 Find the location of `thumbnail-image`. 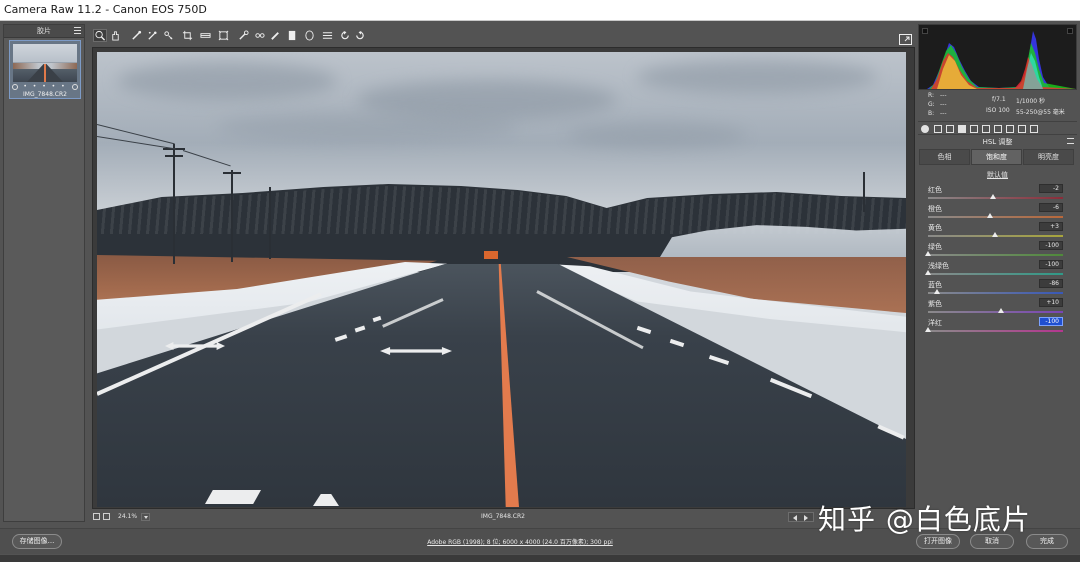

thumbnail-image is located at coordinates (45, 63).